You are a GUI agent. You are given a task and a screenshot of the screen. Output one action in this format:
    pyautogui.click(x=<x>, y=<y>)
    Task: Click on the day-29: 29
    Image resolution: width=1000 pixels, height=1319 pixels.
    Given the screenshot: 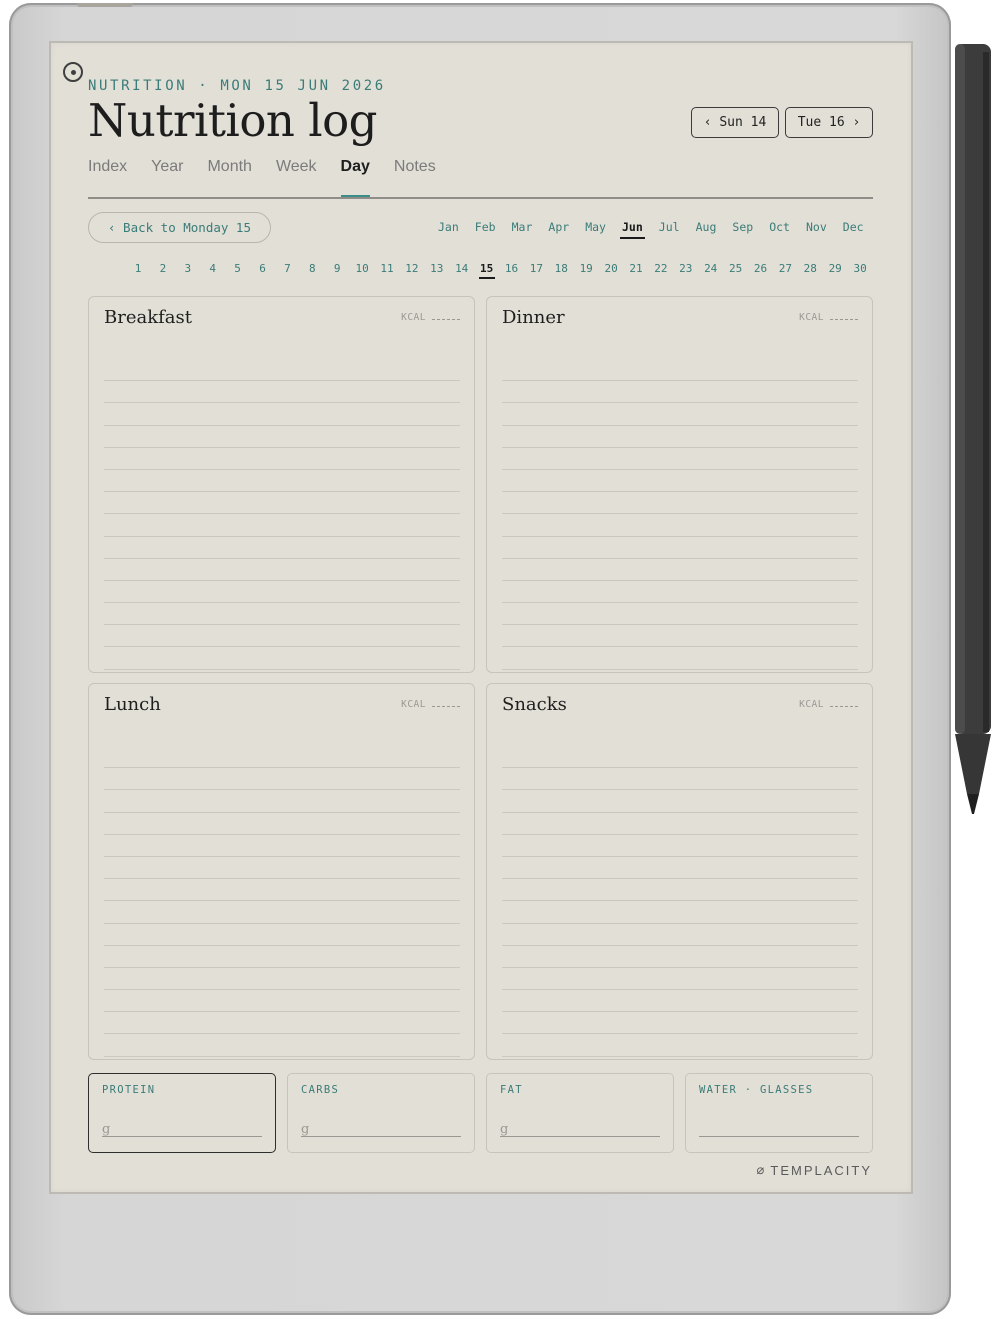 What is the action you would take?
    pyautogui.click(x=835, y=268)
    